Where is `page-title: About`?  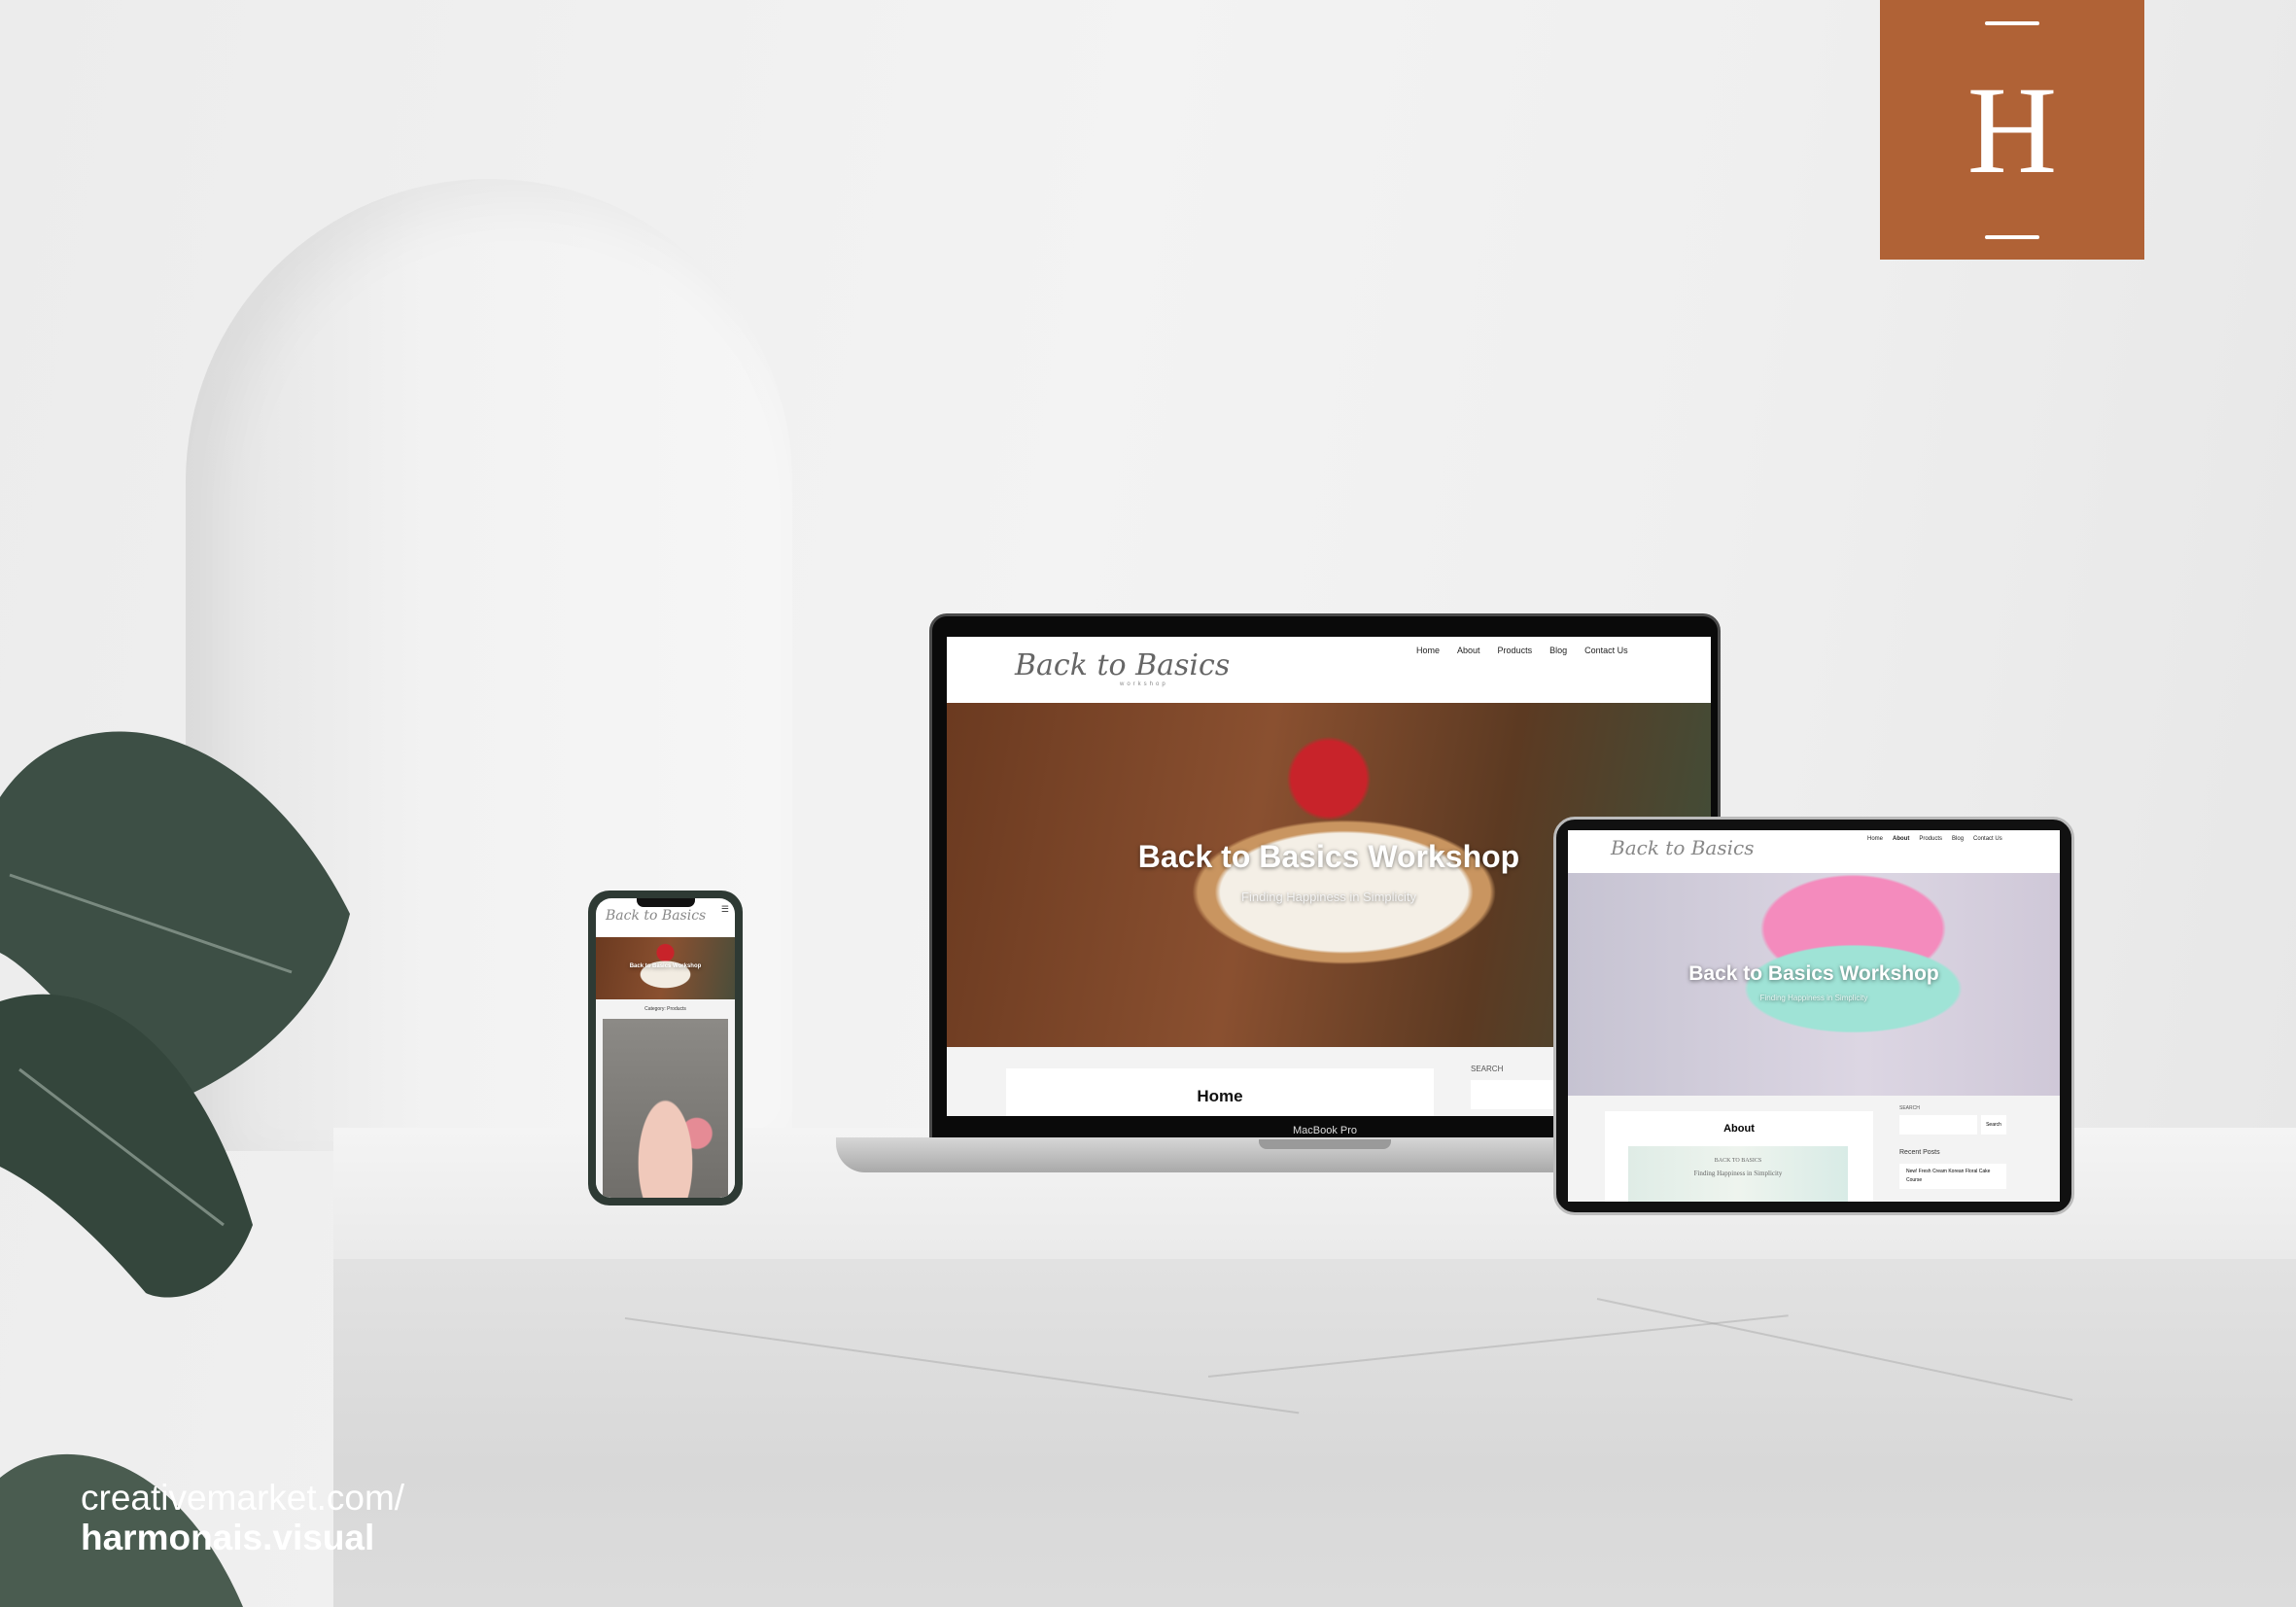
page-title: About is located at coordinates (1739, 1129).